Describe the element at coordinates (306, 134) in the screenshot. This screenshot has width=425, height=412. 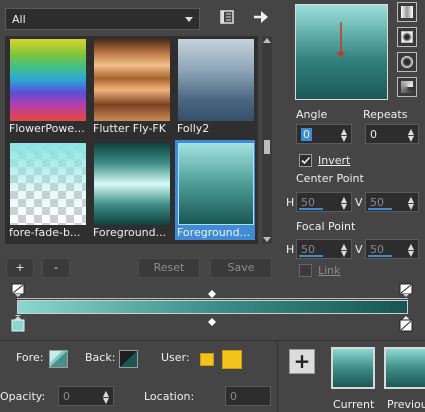
I see `angle-value: 0` at that location.